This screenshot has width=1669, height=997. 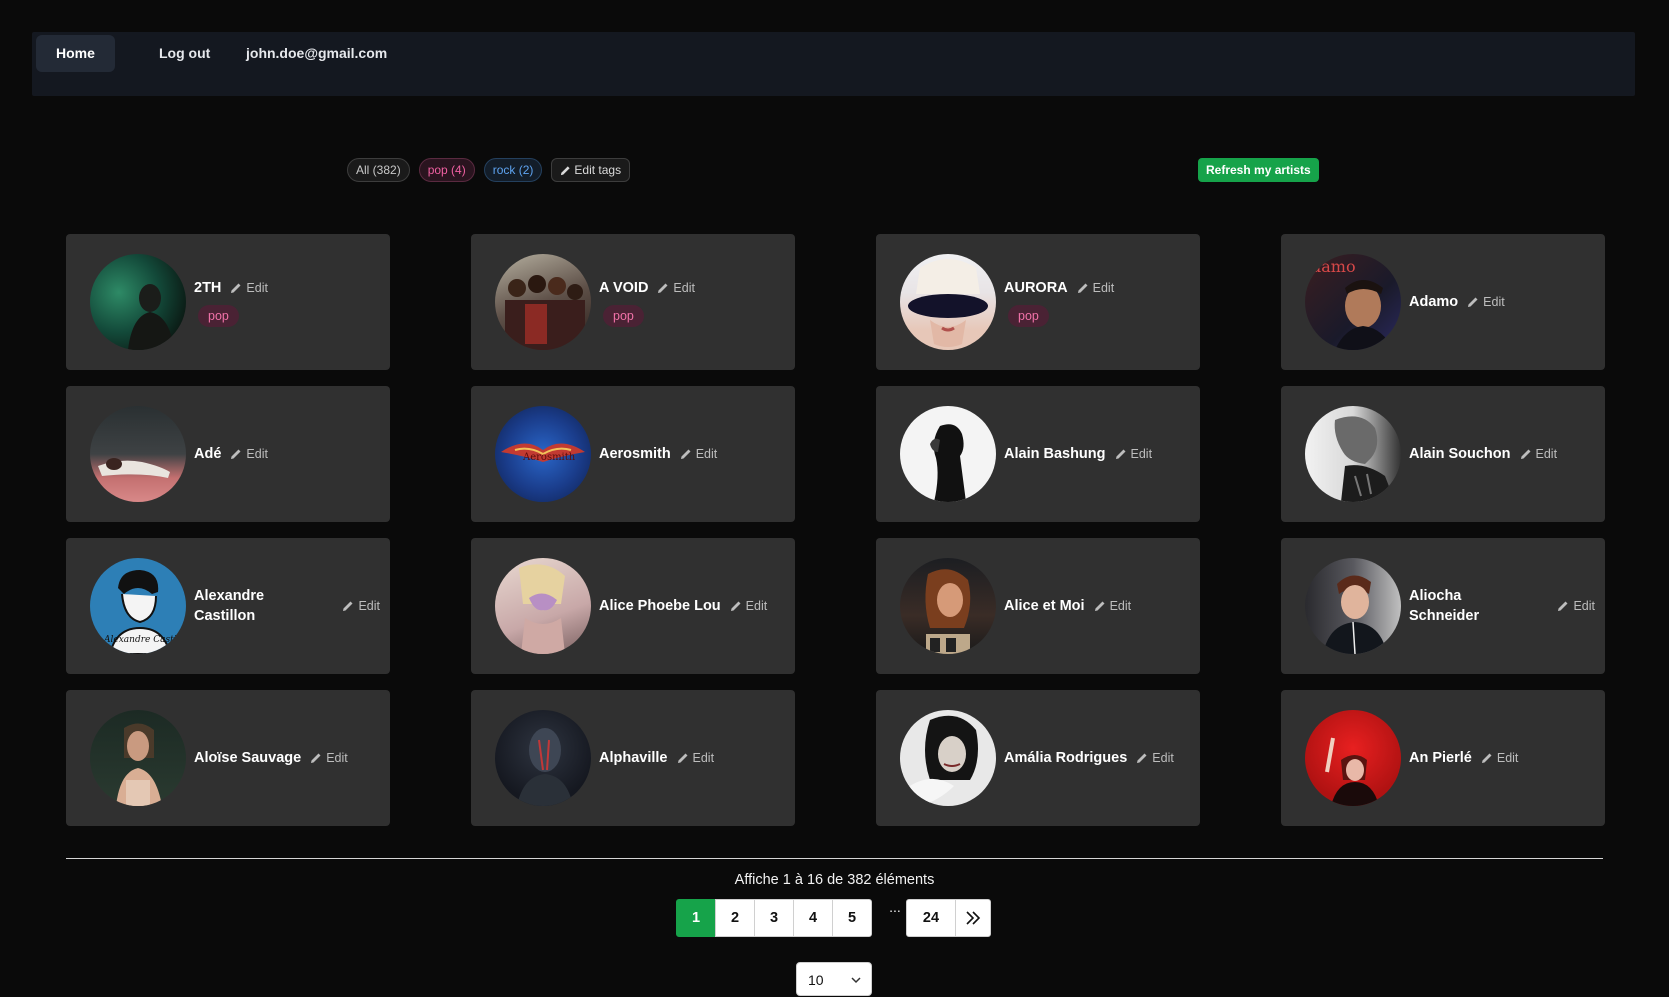 I want to click on artist-card: Aliocha Schneider Edit, so click(x=1443, y=606).